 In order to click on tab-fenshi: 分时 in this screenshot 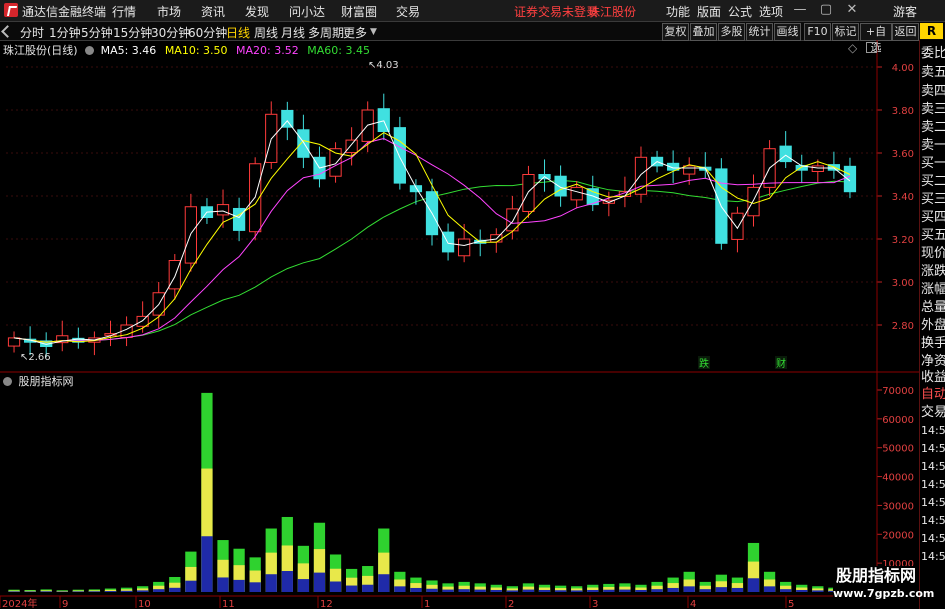, I will do `click(32, 32)`.